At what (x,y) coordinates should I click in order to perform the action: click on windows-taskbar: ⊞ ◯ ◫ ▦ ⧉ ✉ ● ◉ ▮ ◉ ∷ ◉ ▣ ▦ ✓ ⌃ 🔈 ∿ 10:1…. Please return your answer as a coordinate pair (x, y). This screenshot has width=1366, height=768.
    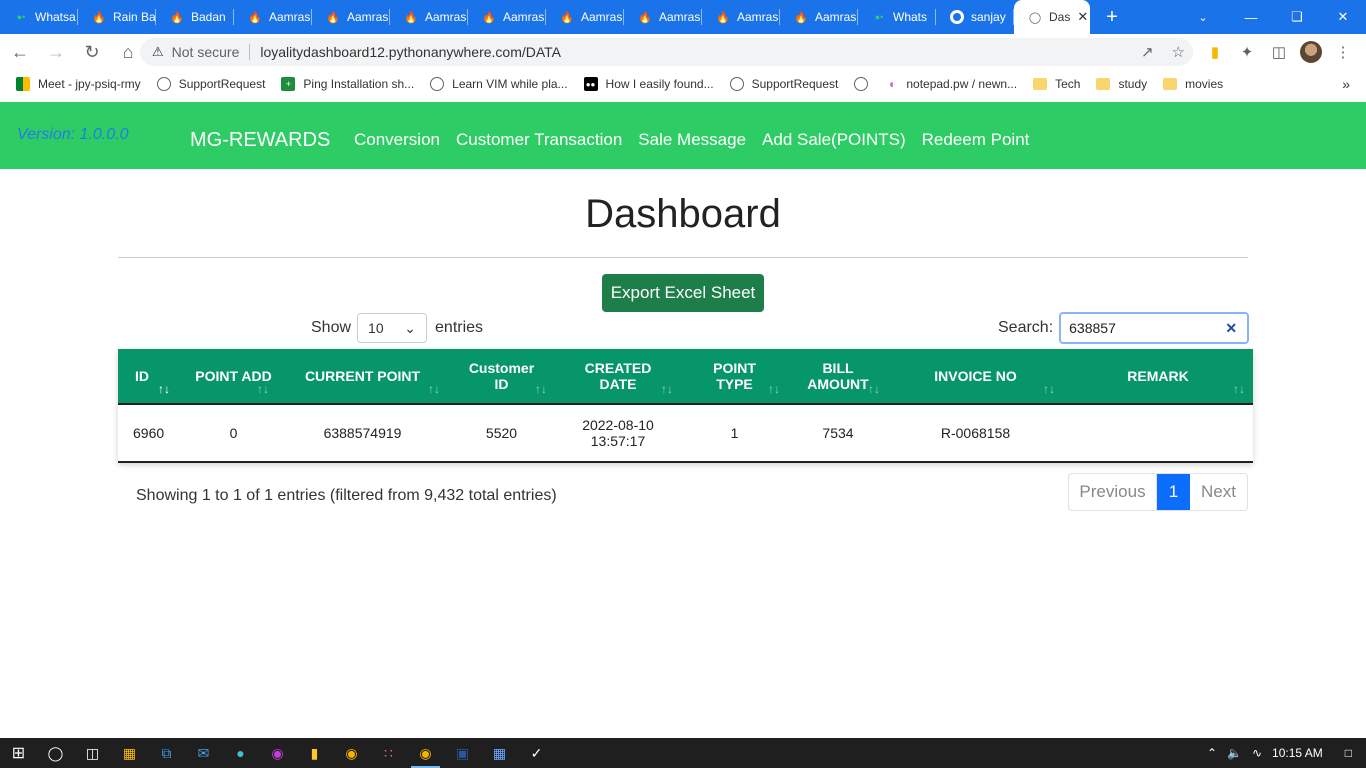
    Looking at the image, I should click on (683, 753).